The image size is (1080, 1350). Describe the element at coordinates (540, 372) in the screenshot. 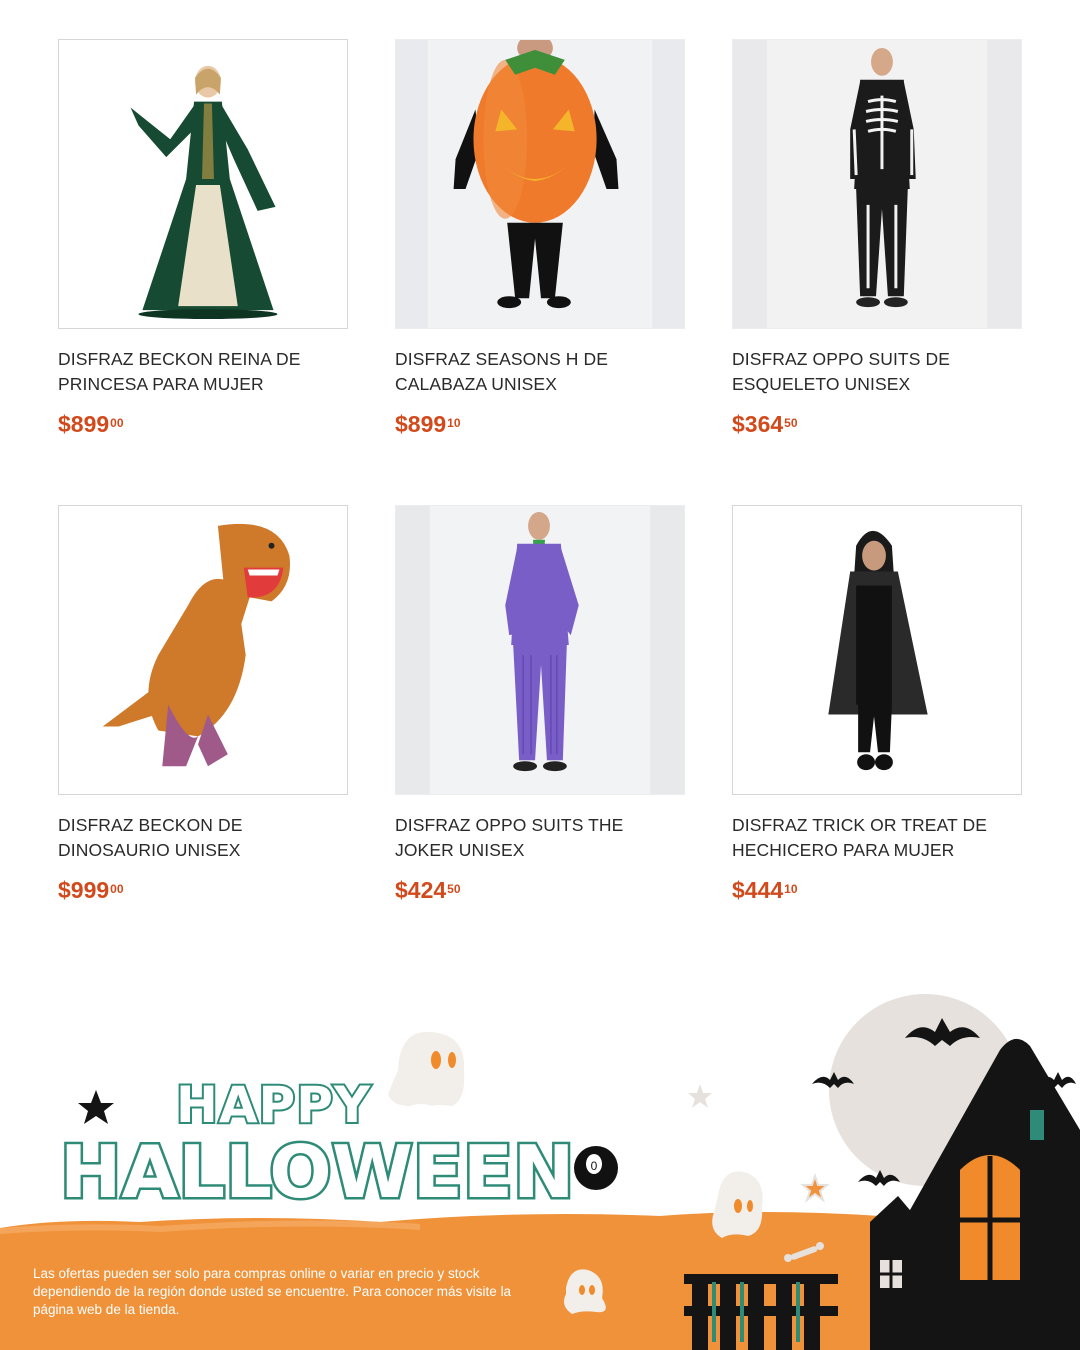

I see `product-title: DISFRAZ SEASONS H DE CALABAZA UNISEX` at that location.